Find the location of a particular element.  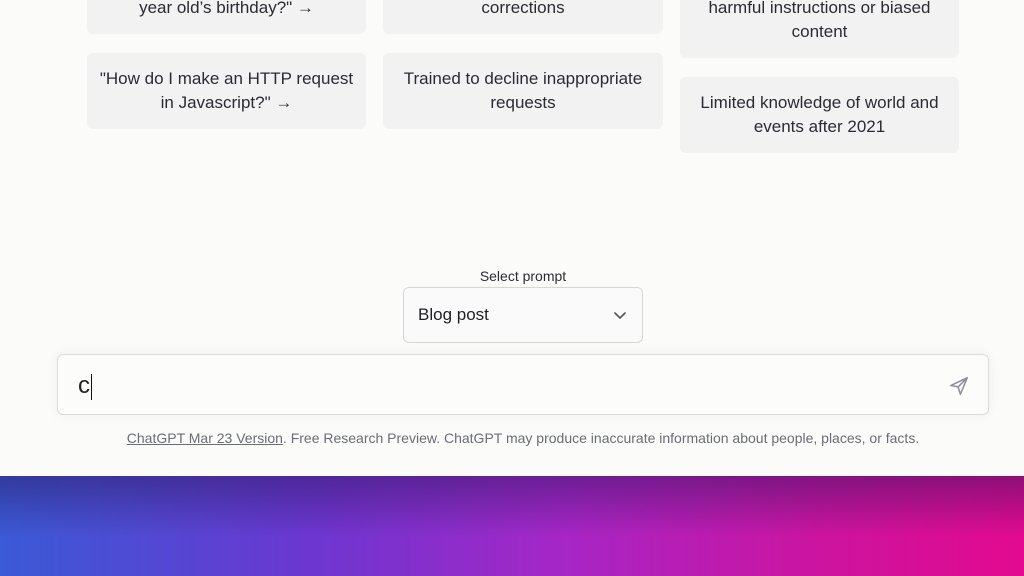

limitation-card-harmful: harmful instructions or biased content is located at coordinates (819, 29).